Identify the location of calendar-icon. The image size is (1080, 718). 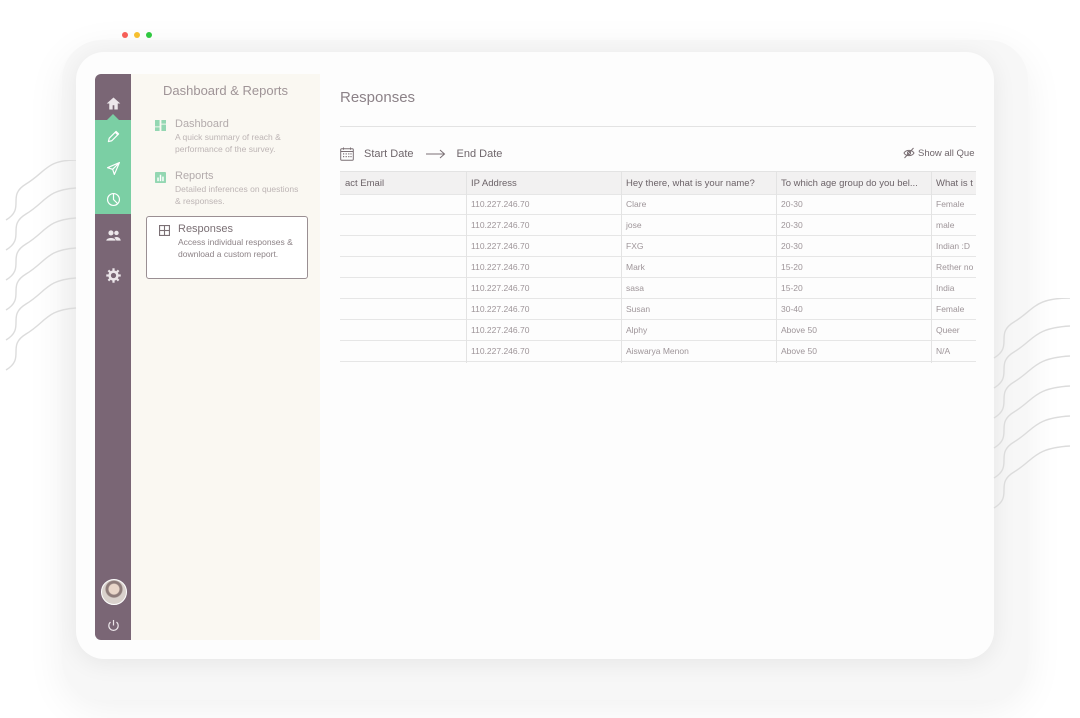
(347, 154).